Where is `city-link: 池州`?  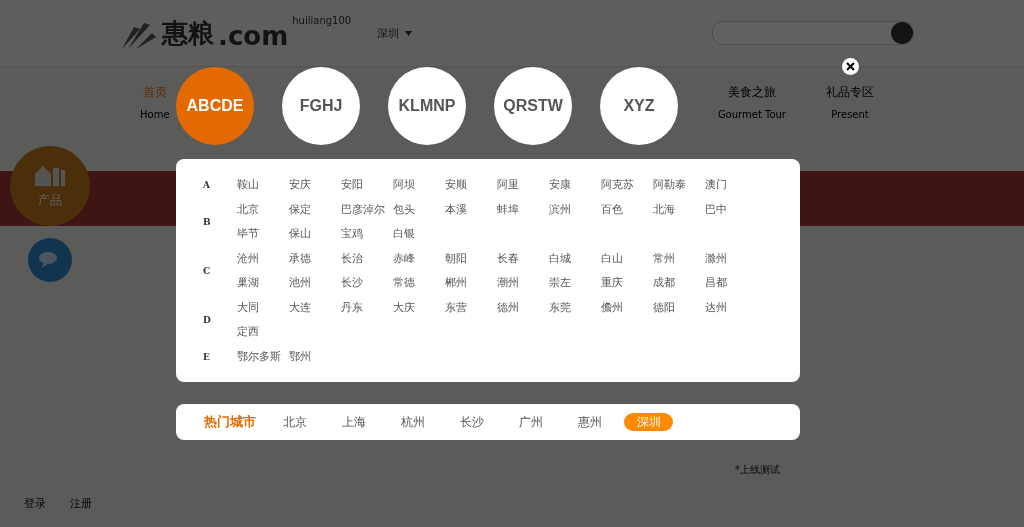 city-link: 池州 is located at coordinates (315, 283).